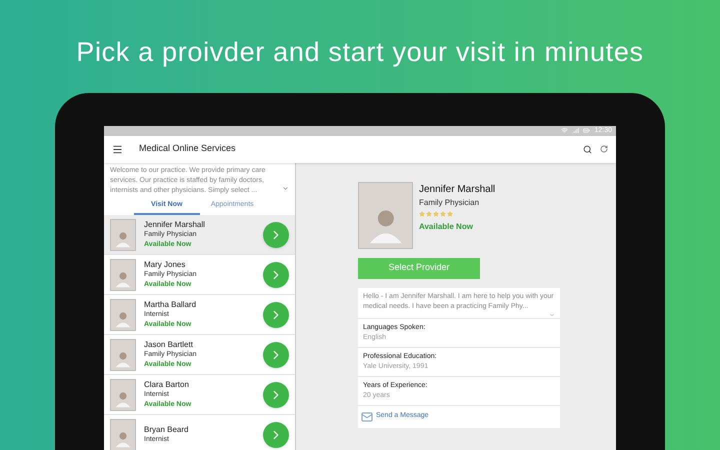 The height and width of the screenshot is (450, 720). Describe the element at coordinates (167, 385) in the screenshot. I see `provider-name: Clara Barton` at that location.